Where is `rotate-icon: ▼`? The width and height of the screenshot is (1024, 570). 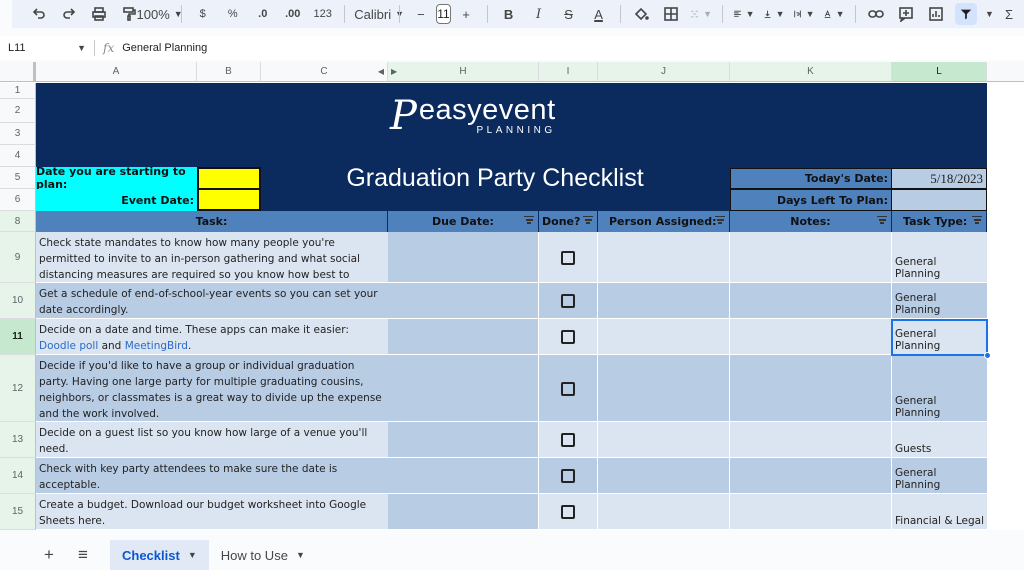
rotate-icon: ▼ is located at coordinates (834, 14).